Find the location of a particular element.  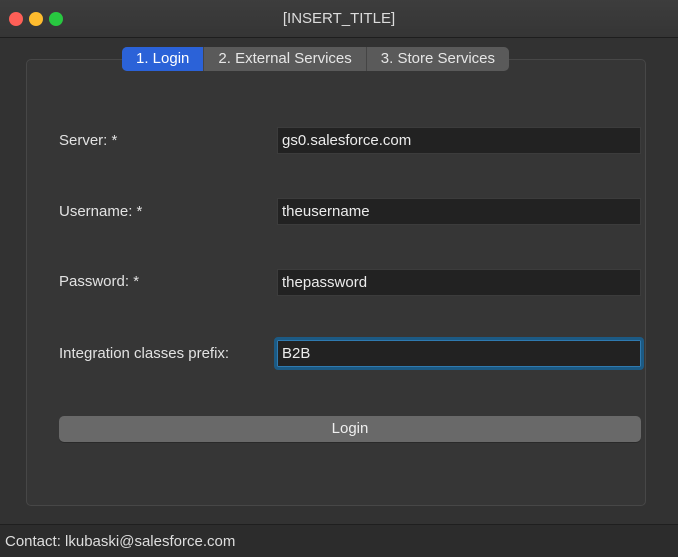

username-field: theusername is located at coordinates (459, 211).